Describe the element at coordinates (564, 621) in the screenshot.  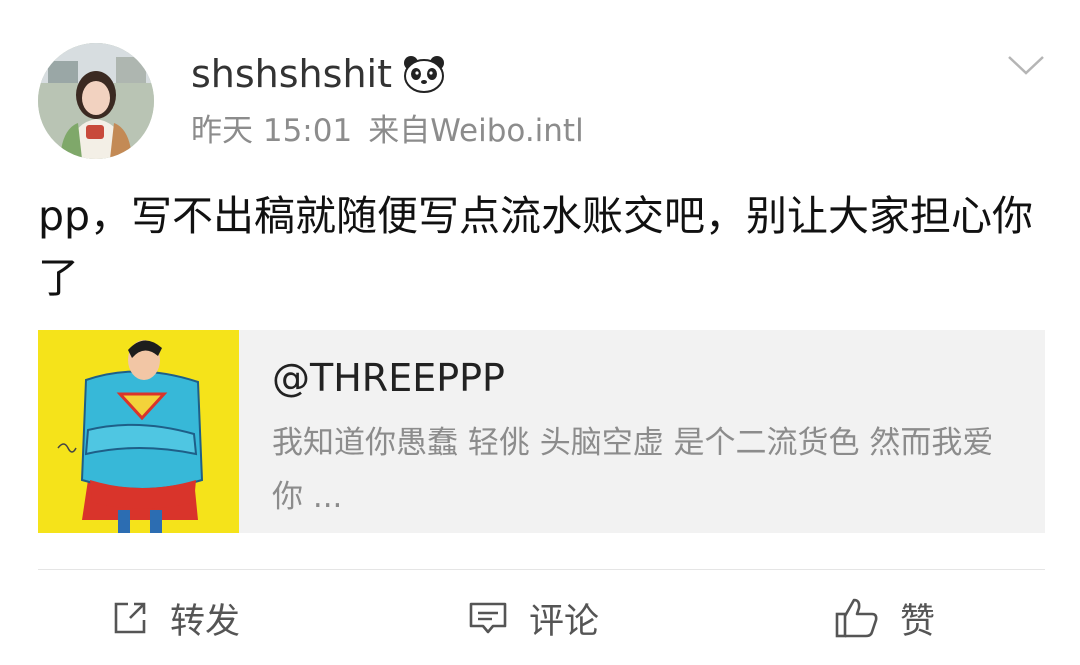
I see `comment-label: 评论` at that location.